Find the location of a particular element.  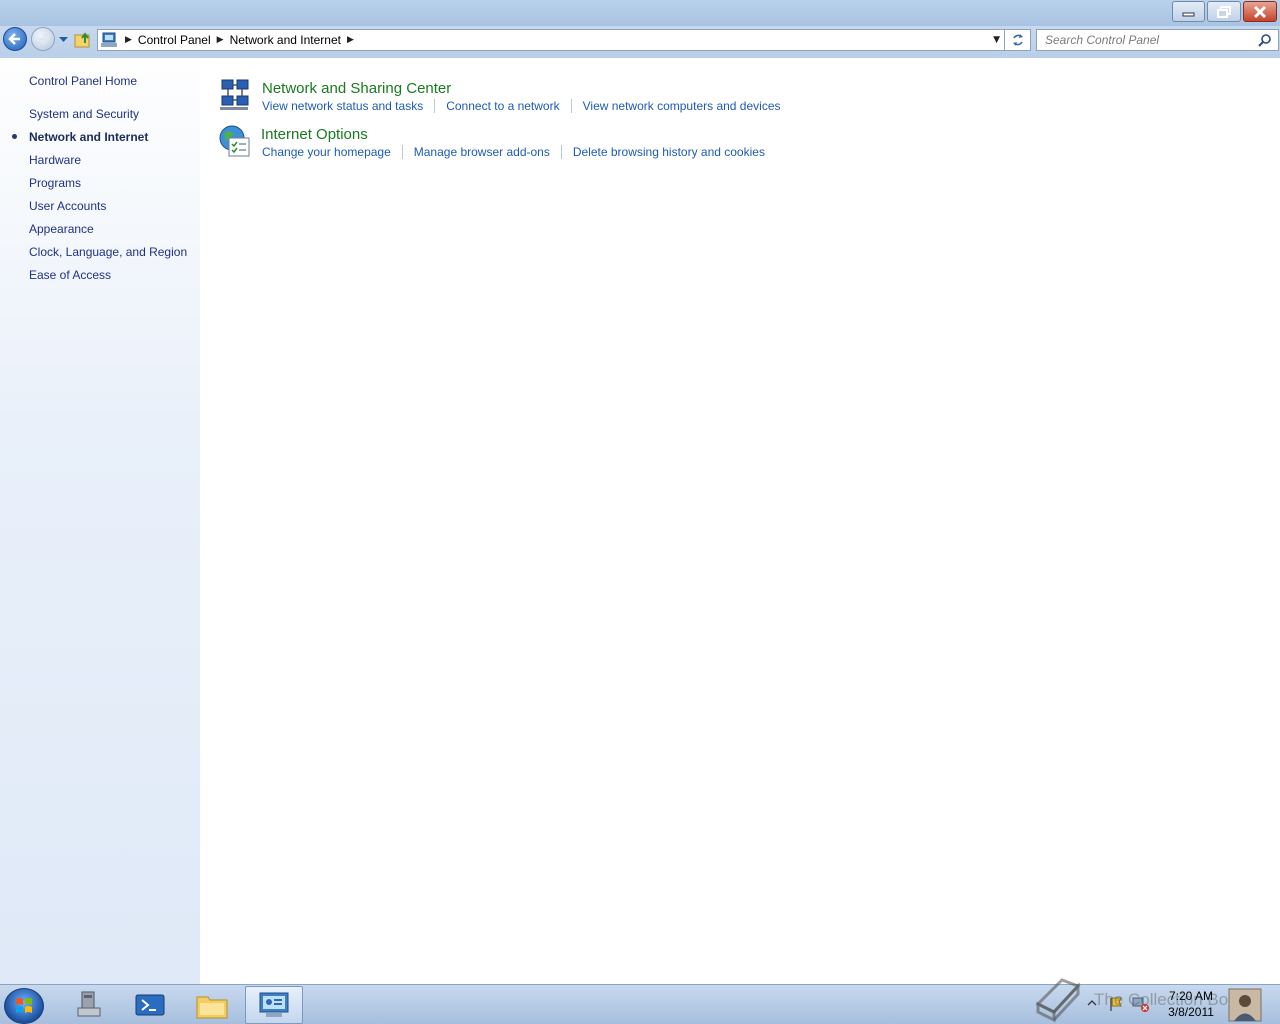

sidebar-item-appearance: Appearance is located at coordinates (61, 229).